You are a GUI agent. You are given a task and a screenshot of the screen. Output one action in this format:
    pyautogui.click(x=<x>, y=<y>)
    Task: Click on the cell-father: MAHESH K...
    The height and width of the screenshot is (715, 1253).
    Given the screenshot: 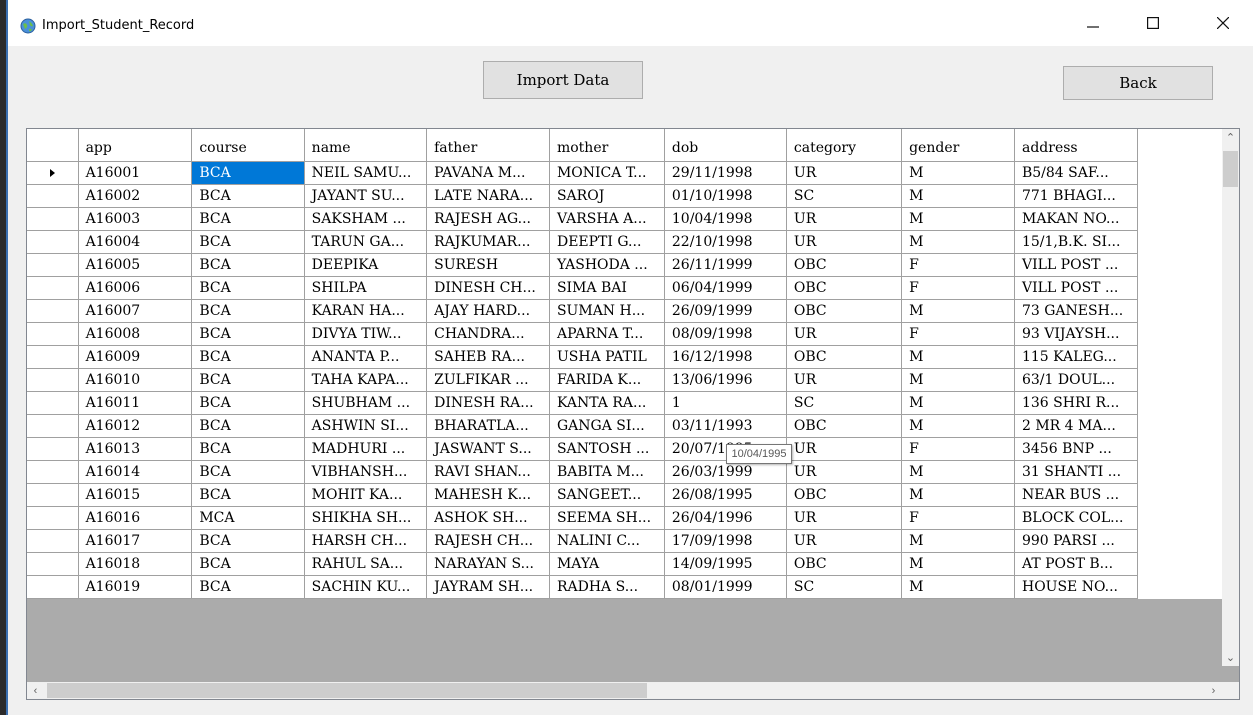 What is the action you would take?
    pyautogui.click(x=488, y=495)
    